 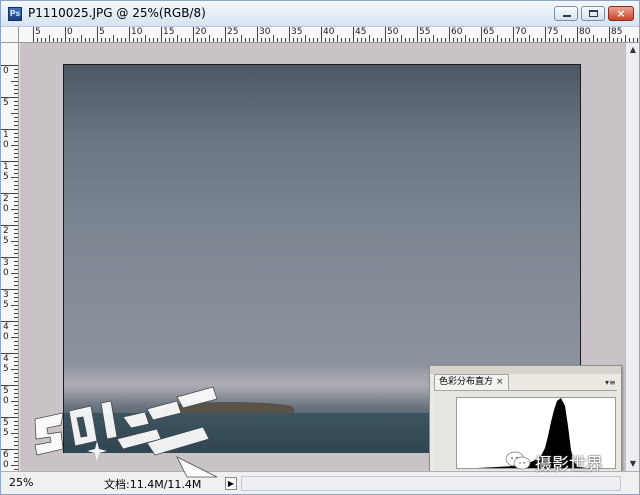 What do you see at coordinates (457, 32) in the screenshot?
I see `ruler-tick-label: 60` at bounding box center [457, 32].